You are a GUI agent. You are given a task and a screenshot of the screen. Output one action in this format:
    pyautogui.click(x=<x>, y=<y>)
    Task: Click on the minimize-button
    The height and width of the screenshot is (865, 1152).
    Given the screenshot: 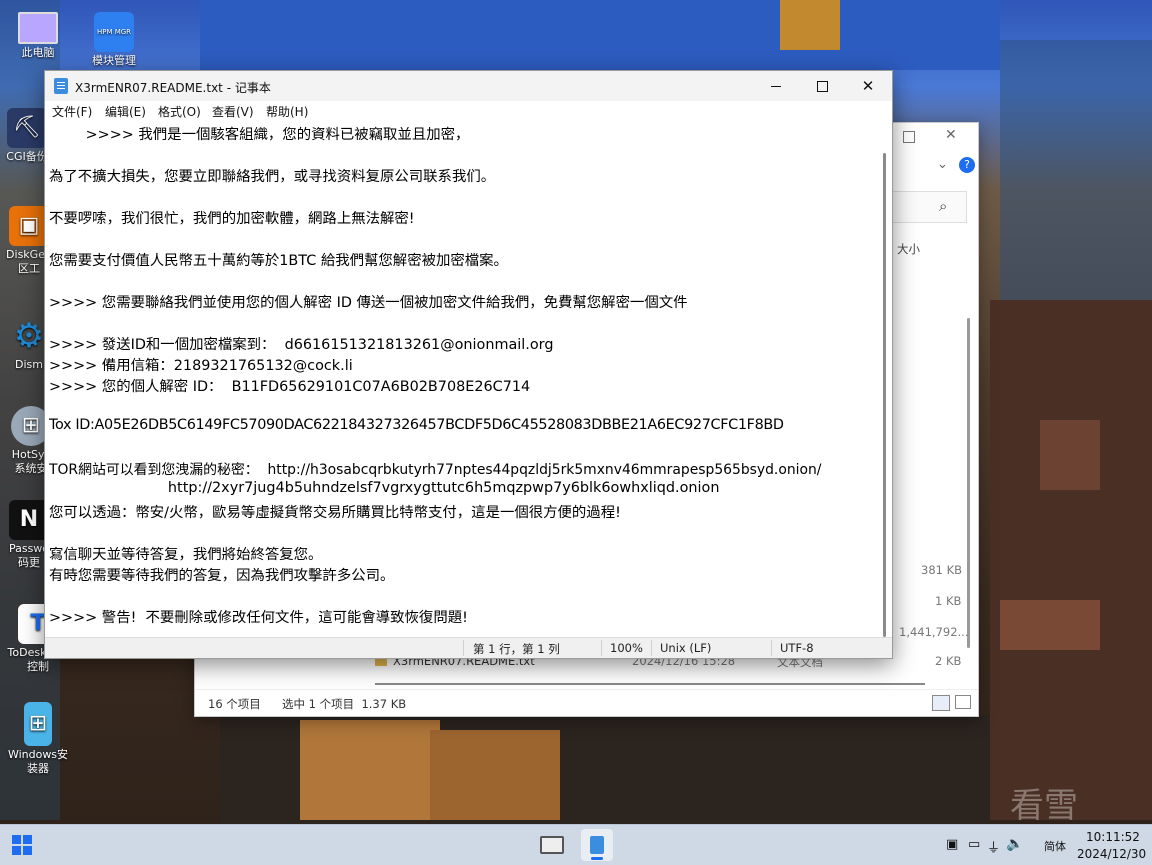 What is the action you would take?
    pyautogui.click(x=776, y=86)
    